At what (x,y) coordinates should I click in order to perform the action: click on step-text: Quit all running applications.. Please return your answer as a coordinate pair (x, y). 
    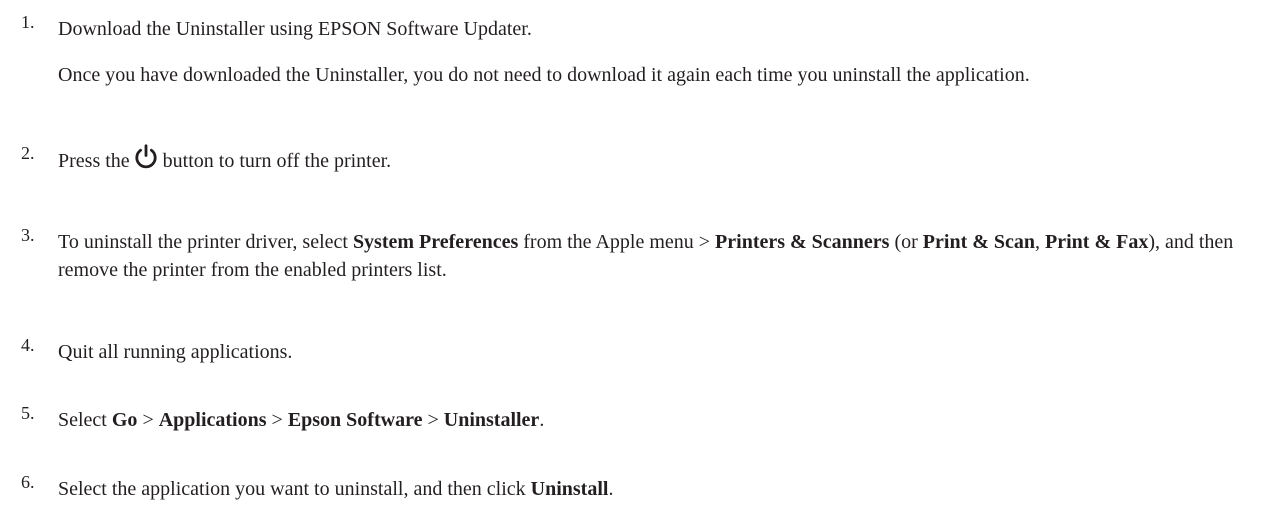
    Looking at the image, I should click on (175, 352).